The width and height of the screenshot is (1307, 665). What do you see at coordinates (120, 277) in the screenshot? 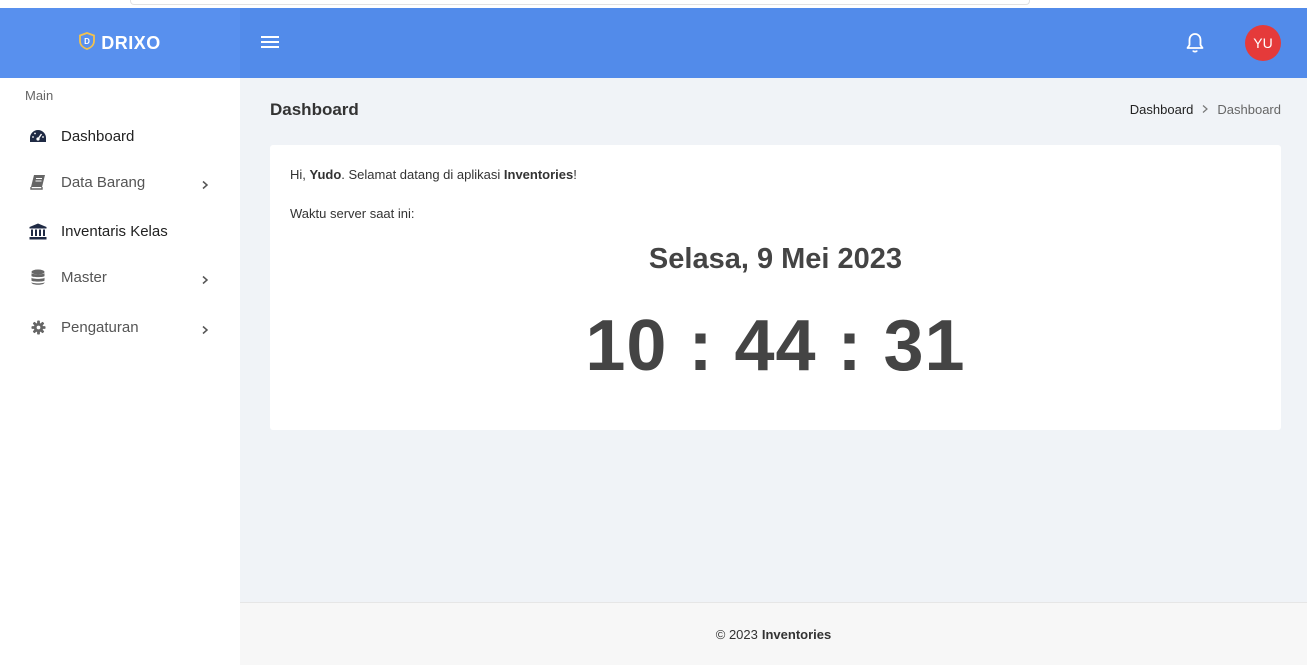
I see `sidebar-item-master: Master` at bounding box center [120, 277].